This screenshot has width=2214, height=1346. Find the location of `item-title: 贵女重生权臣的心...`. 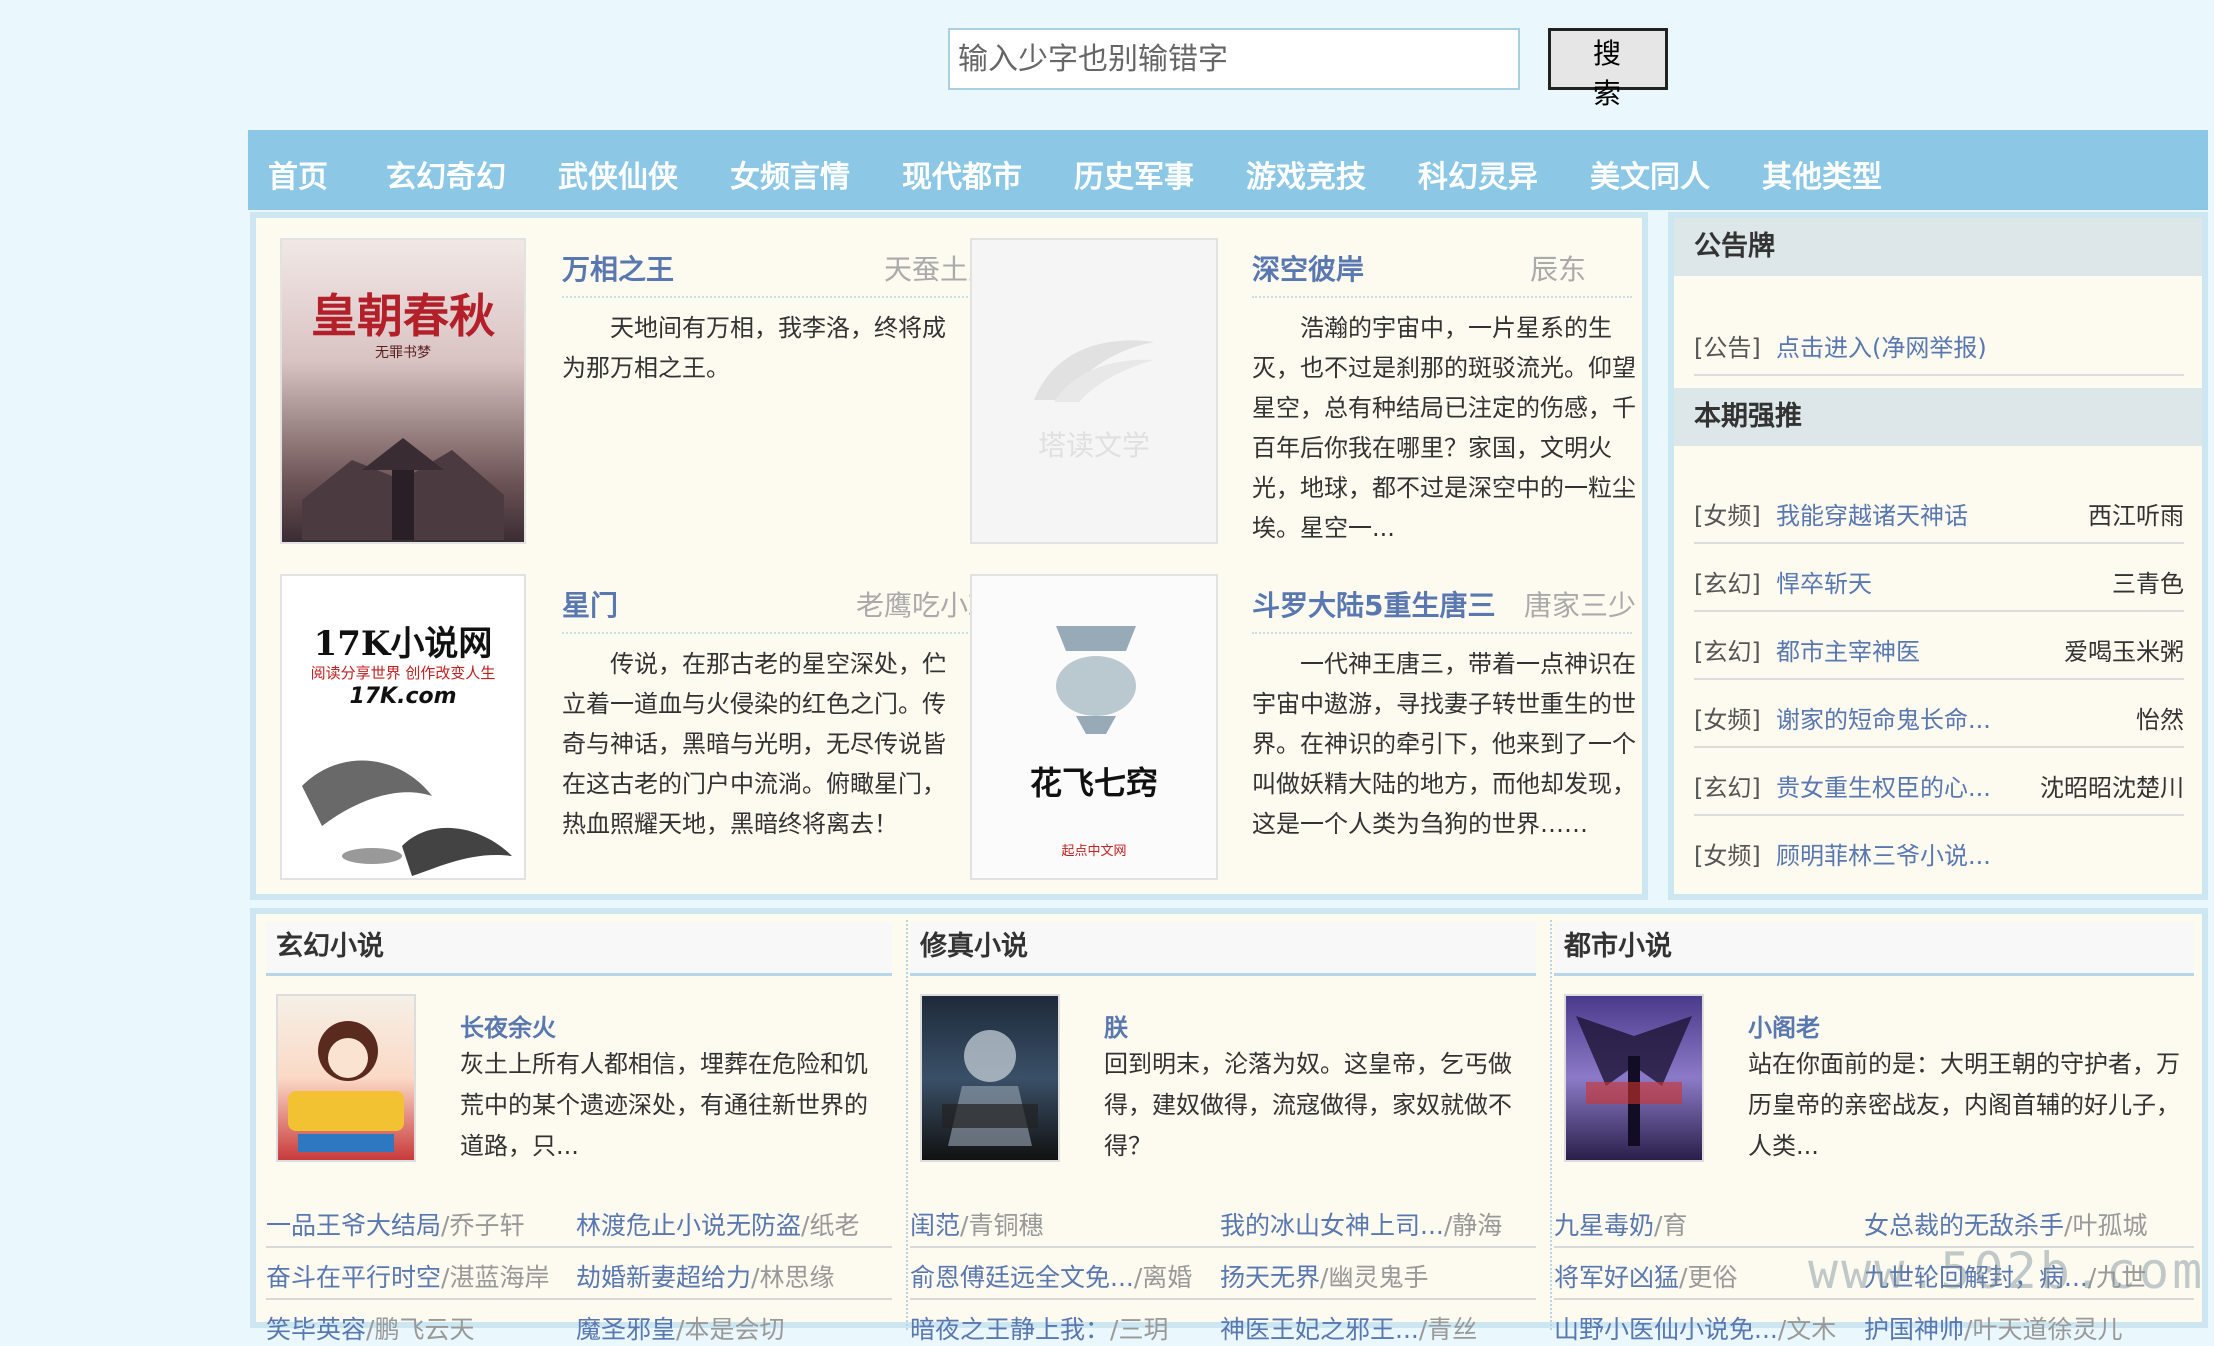

item-title: 贵女重生权臣的心... is located at coordinates (1883, 785).